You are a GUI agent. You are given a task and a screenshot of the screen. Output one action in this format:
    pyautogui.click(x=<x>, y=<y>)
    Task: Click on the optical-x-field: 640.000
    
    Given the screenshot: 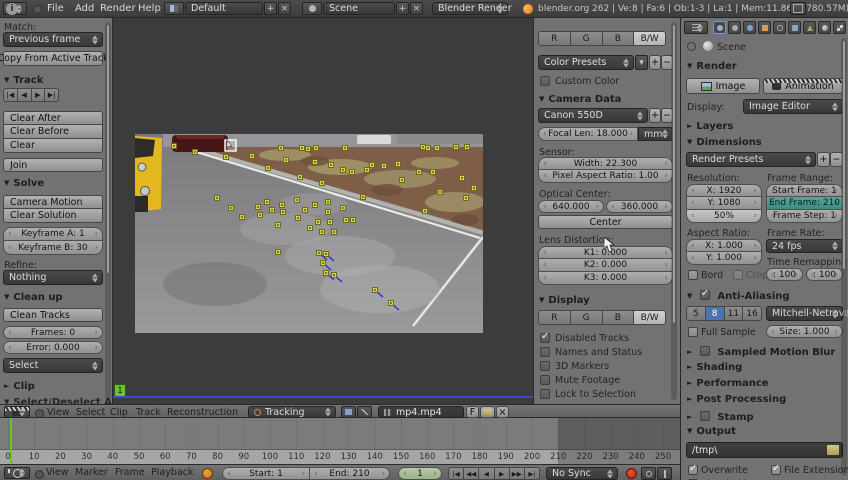 What is the action you would take?
    pyautogui.click(x=571, y=206)
    